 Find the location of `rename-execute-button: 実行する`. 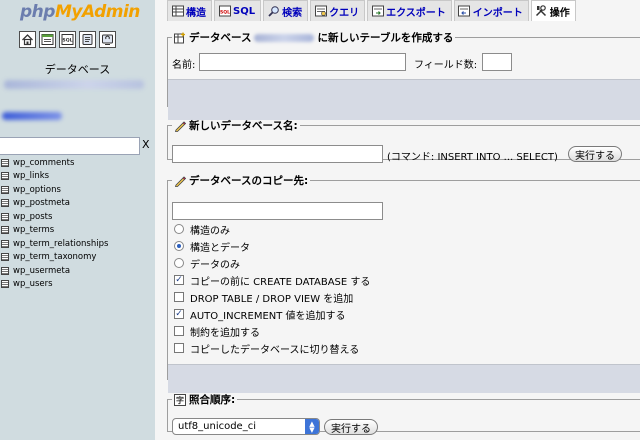

rename-execute-button: 実行する is located at coordinates (595, 154).